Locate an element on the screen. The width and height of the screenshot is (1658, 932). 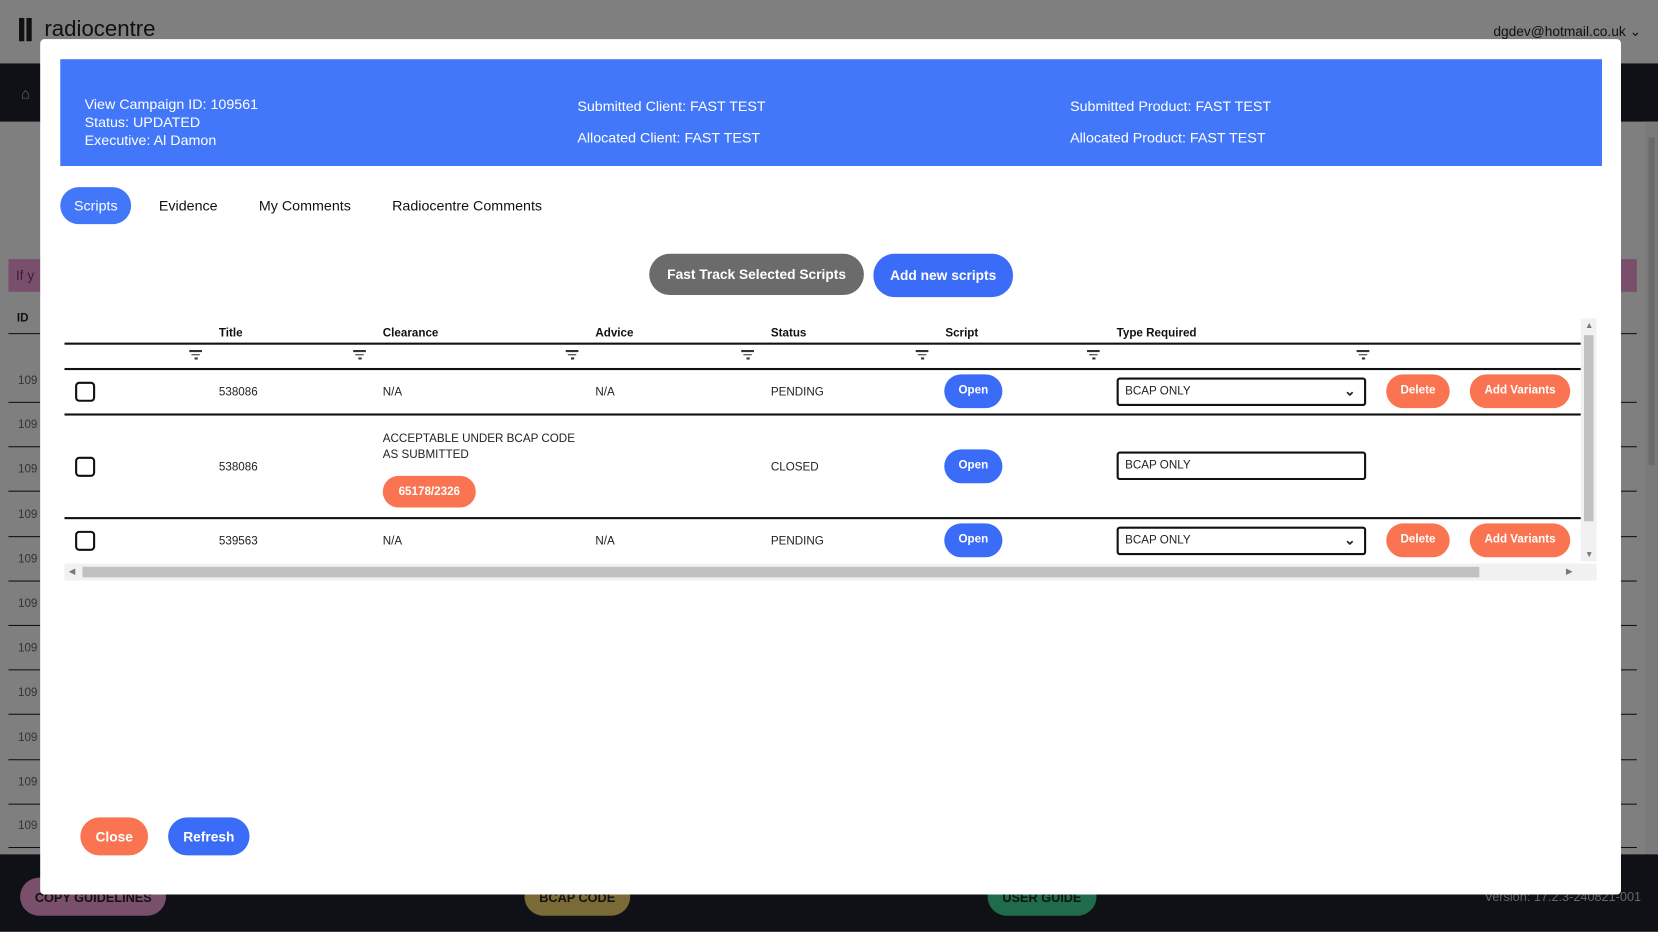
col-title: Title is located at coordinates (231, 333).